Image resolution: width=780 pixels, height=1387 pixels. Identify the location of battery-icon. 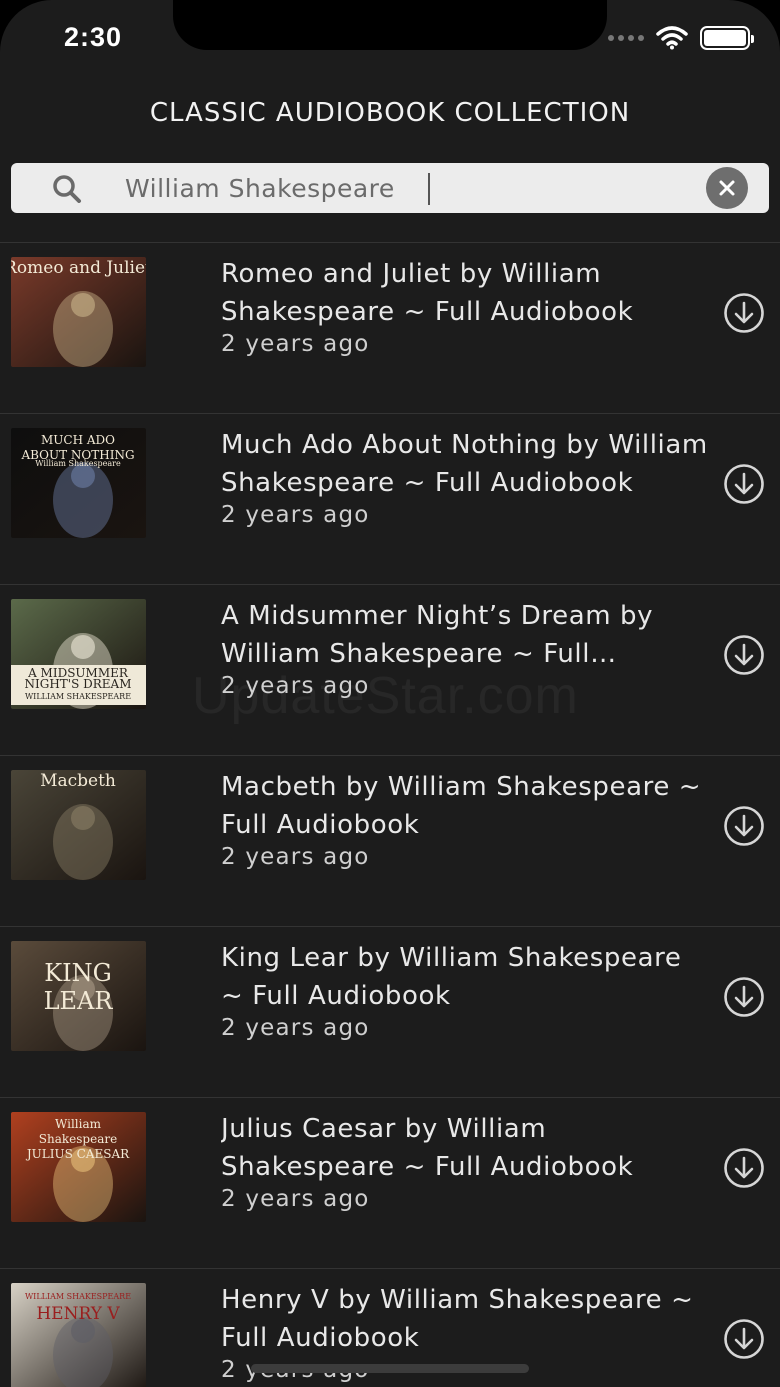
(727, 38).